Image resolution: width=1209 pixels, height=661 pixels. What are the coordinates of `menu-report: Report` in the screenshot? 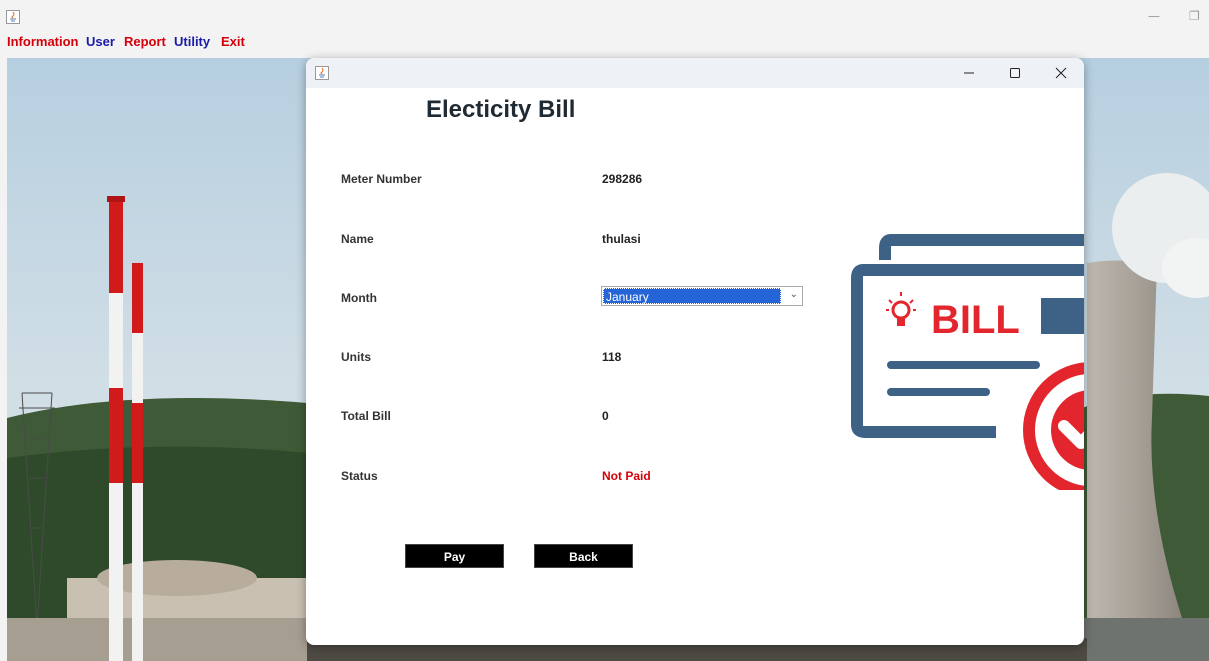 It's located at (145, 41).